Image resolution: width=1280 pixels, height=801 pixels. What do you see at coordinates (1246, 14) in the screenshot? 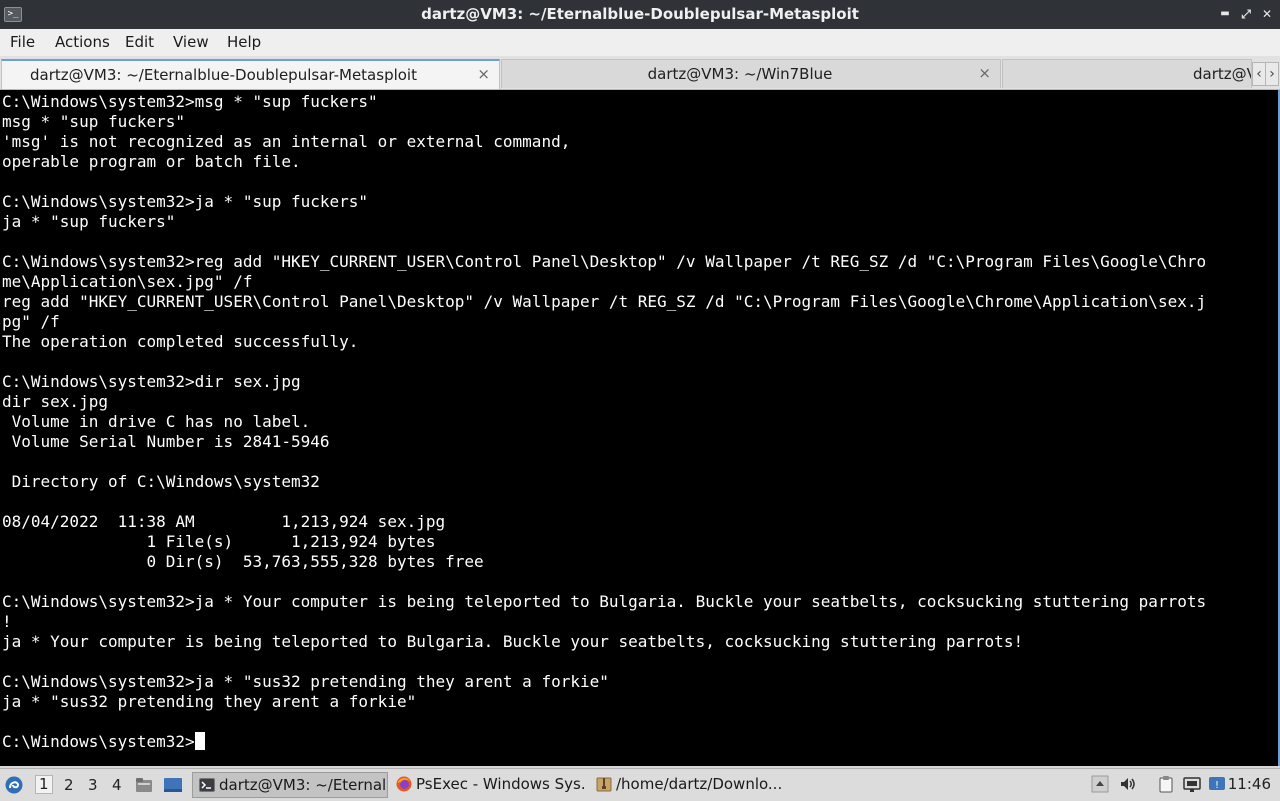
I see `maximize-button: ⤢` at bounding box center [1246, 14].